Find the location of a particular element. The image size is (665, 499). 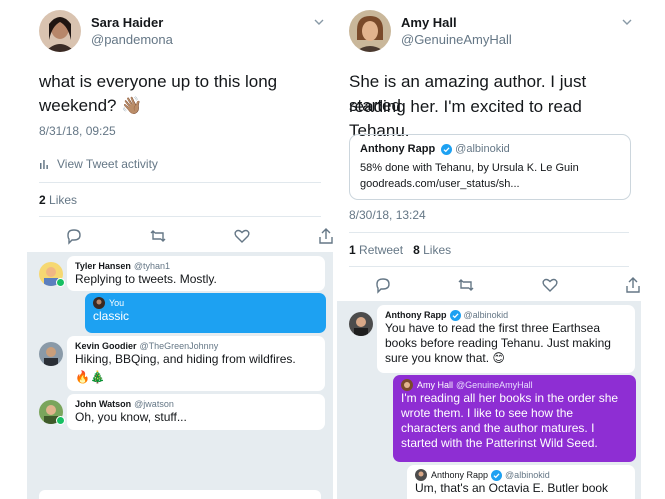

retweets-count: 1 is located at coordinates (352, 250).